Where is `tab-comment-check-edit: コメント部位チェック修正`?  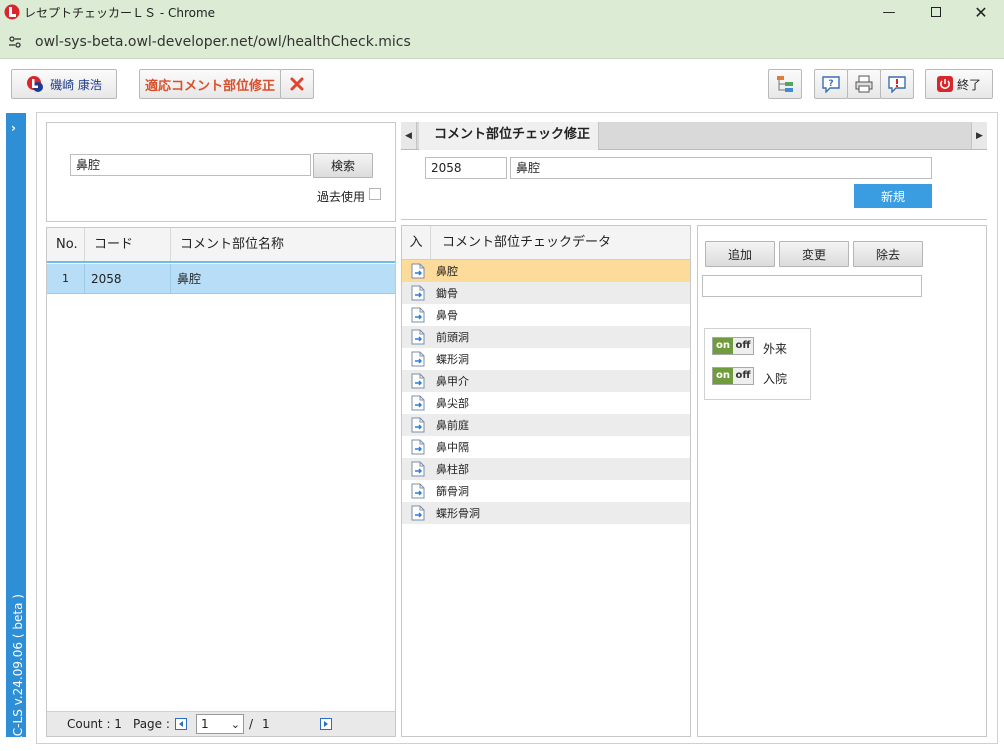
tab-comment-check-edit: コメント部位チェック修正 is located at coordinates (509, 136).